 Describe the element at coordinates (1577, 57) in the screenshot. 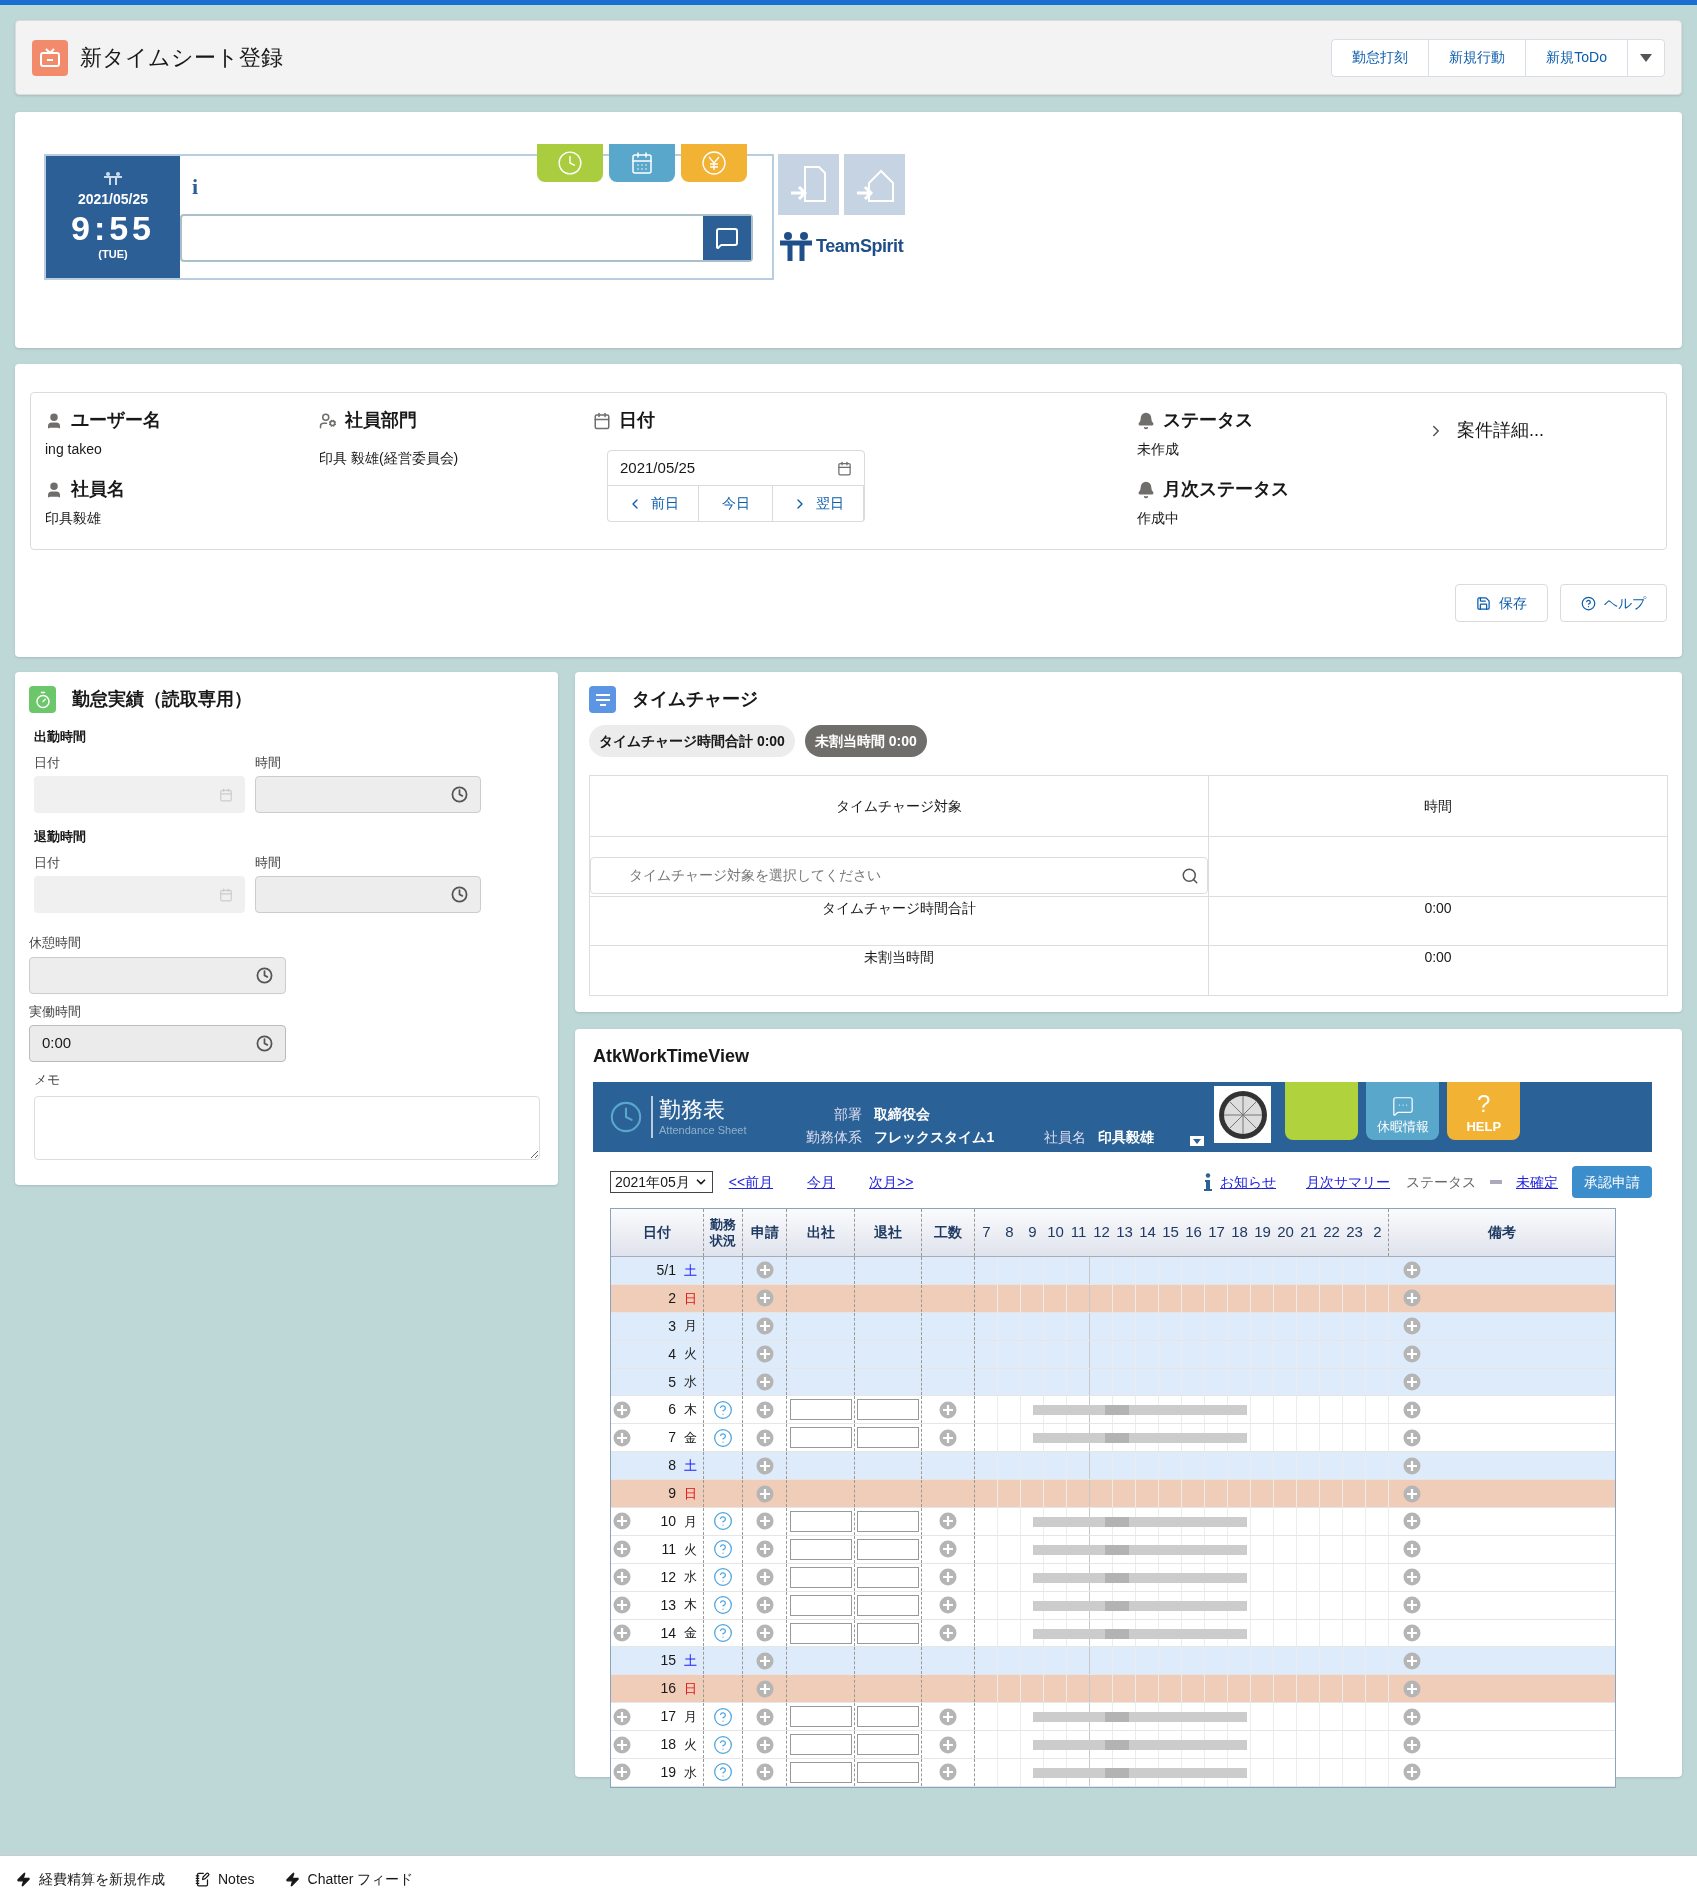

I see `header-button: 新規ToDo` at that location.